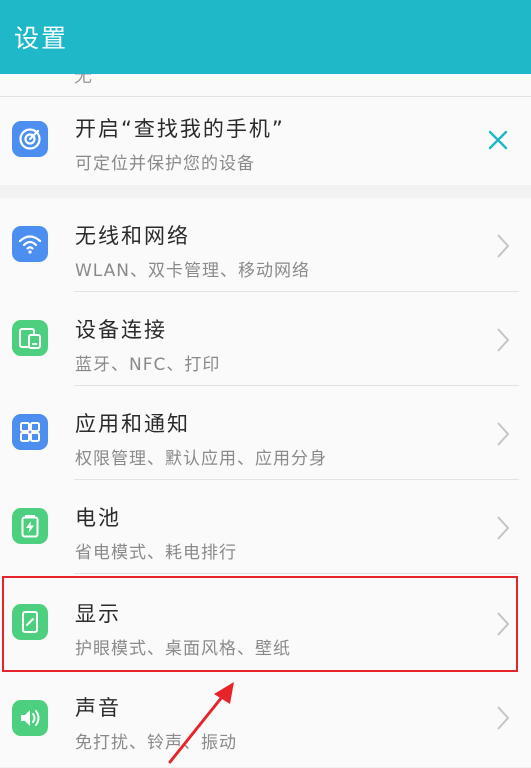 The width and height of the screenshot is (531, 768). I want to click on wifi-icon, so click(30, 244).